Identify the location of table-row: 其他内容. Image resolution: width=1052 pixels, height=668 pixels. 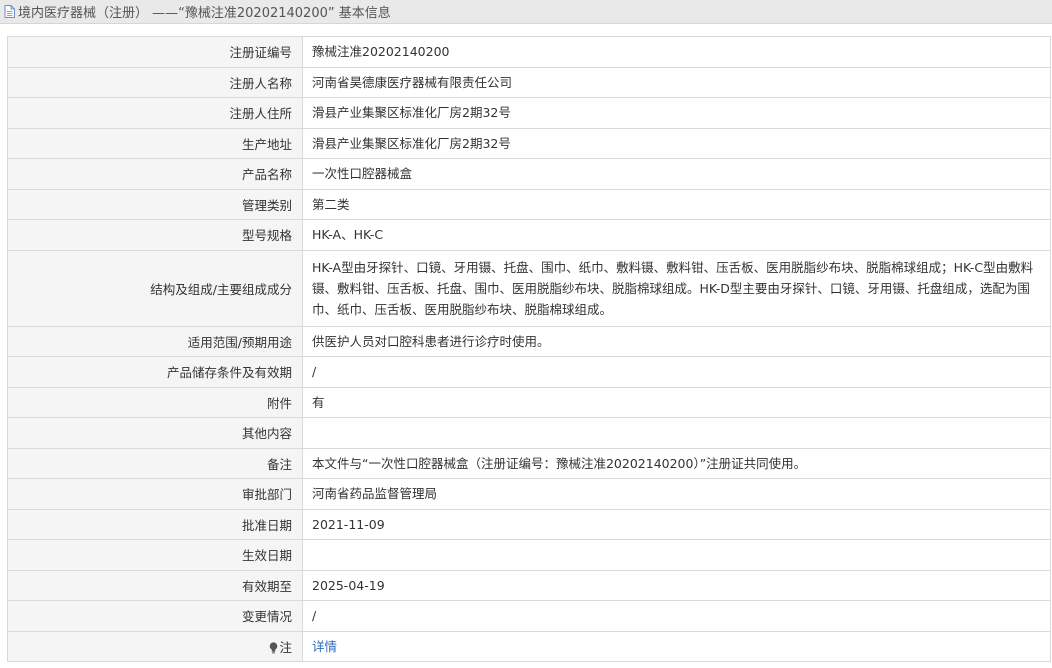
(529, 433).